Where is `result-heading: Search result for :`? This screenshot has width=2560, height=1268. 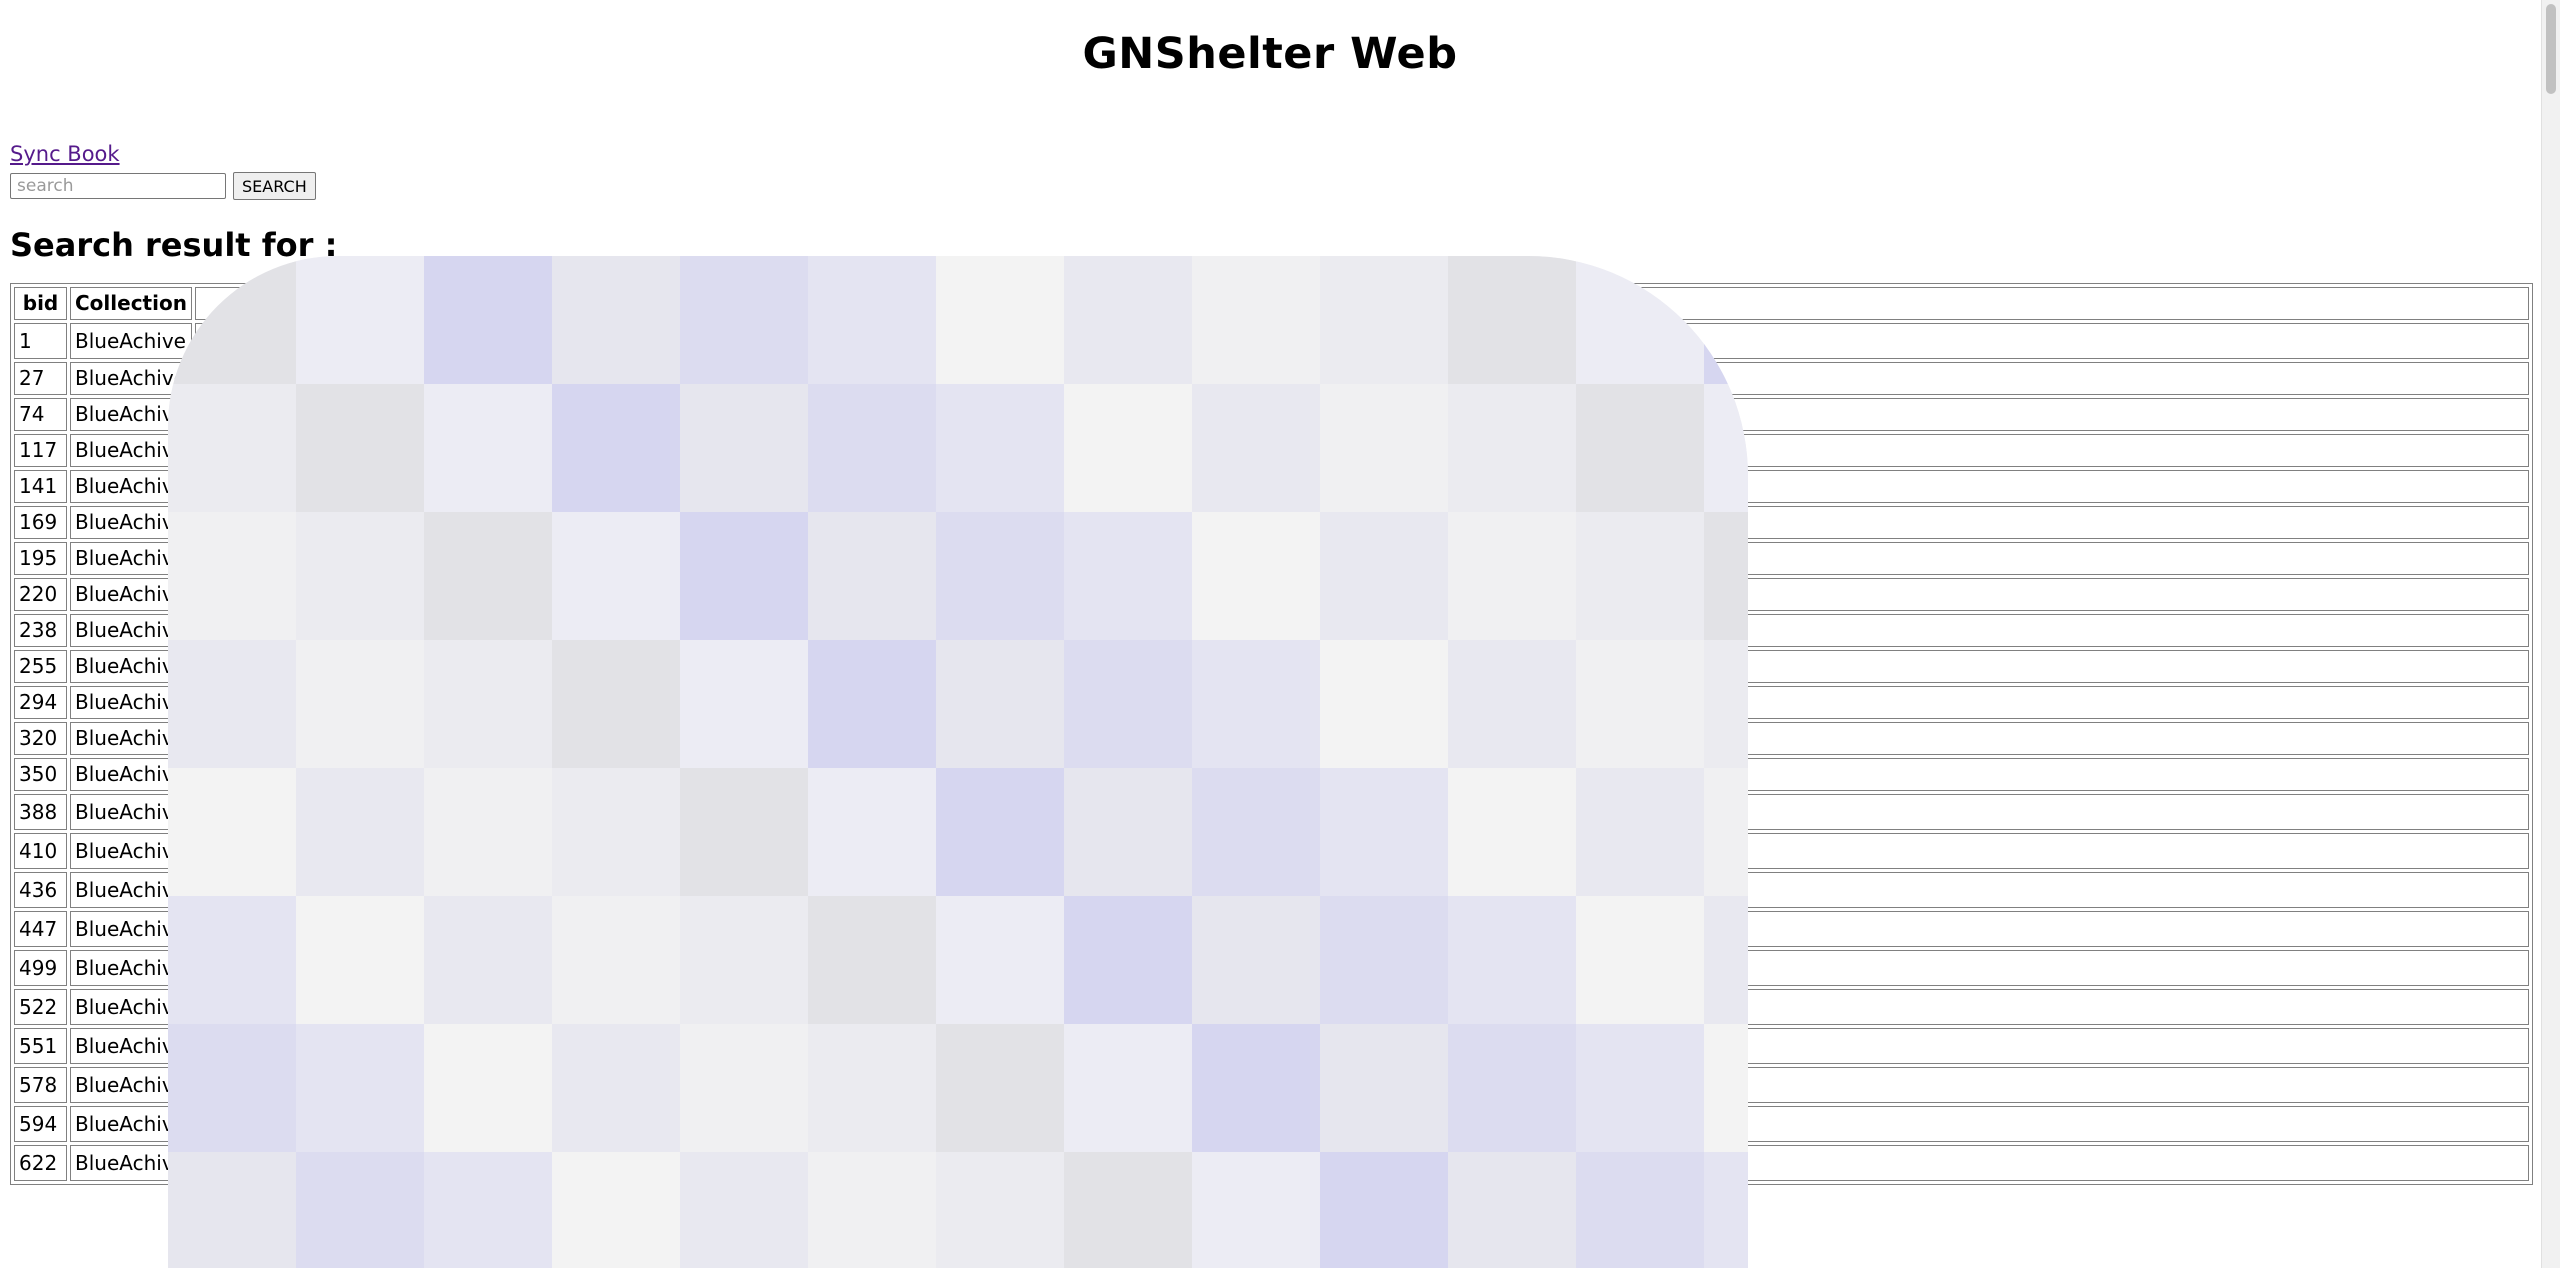
result-heading: Search result for : is located at coordinates (174, 245).